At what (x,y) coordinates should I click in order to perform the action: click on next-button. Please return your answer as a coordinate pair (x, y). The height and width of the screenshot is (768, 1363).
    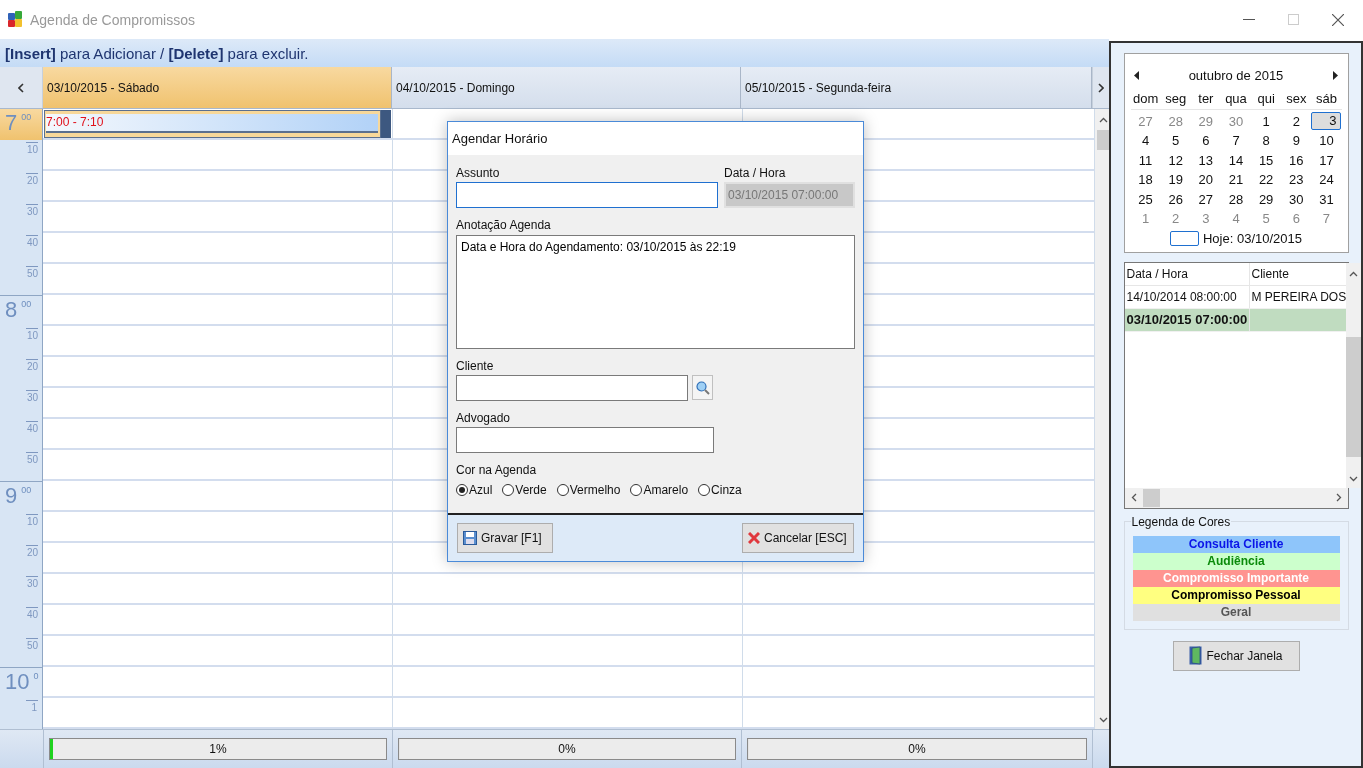
    Looking at the image, I should click on (1100, 87).